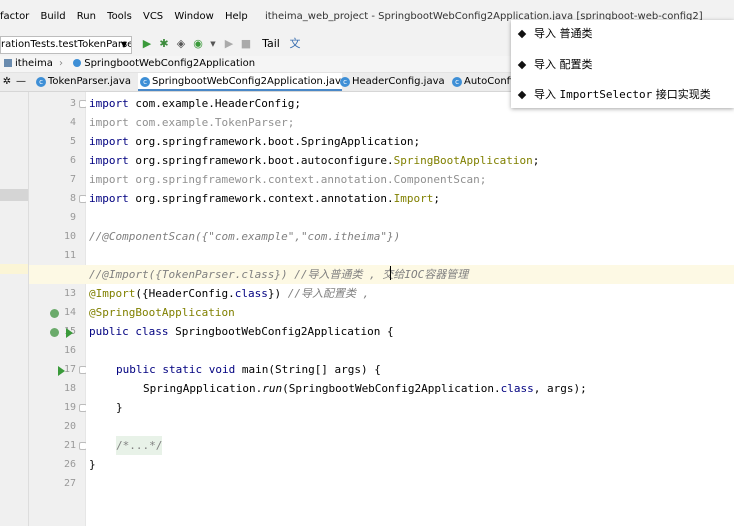 This screenshot has height=526, width=734. Describe the element at coordinates (261, 198) in the screenshot. I see `code-text: org.springframework.context.annotation.` at that location.